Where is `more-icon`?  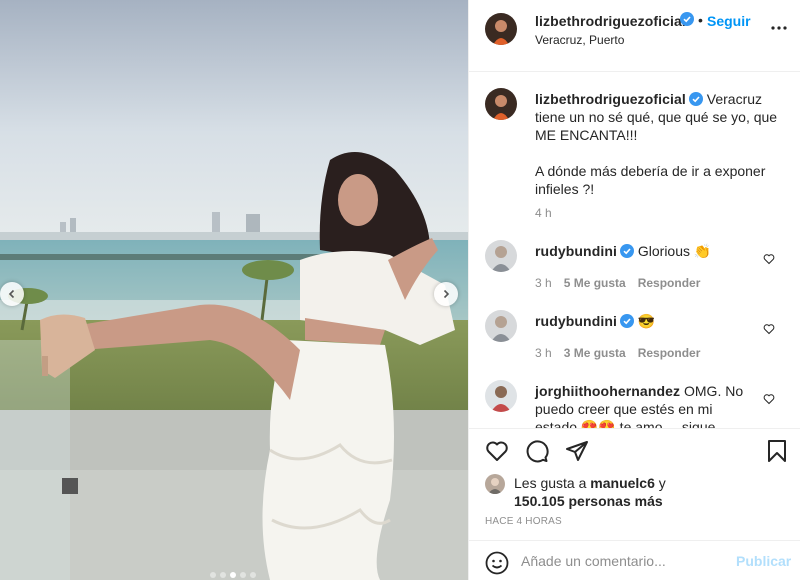
more-icon is located at coordinates (779, 28).